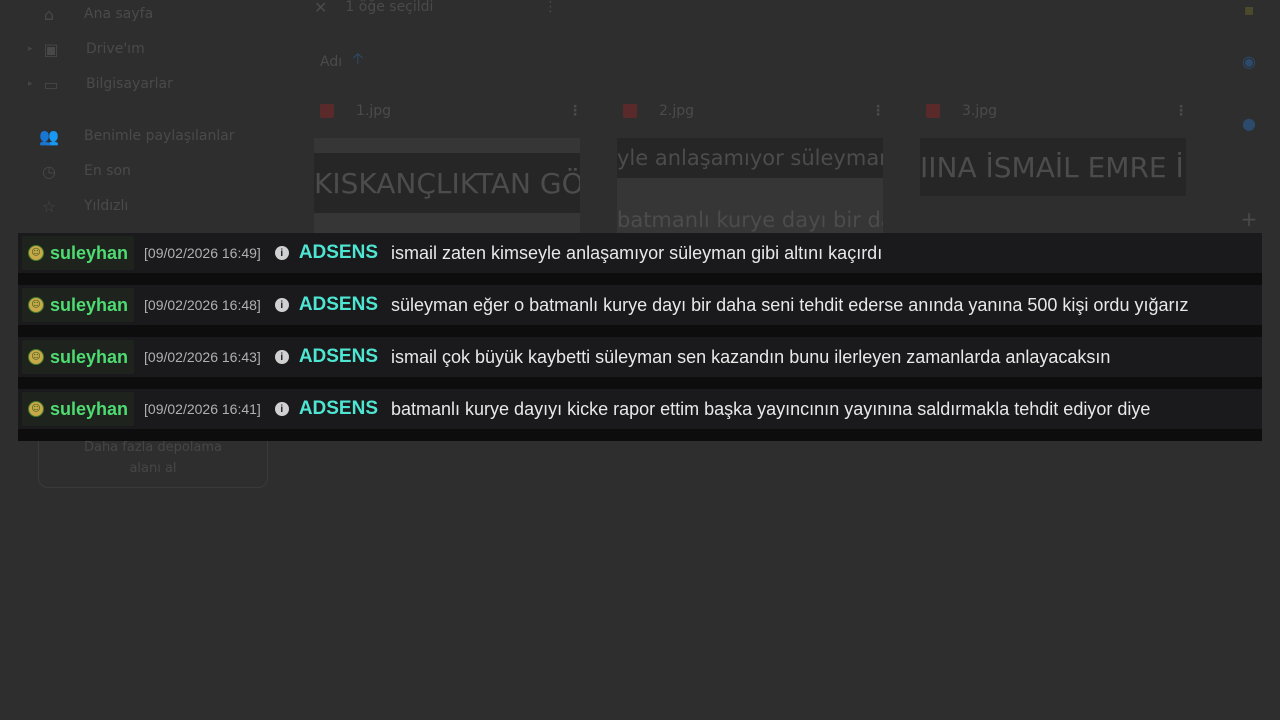  Describe the element at coordinates (49, 136) in the screenshot. I see `shared-icon: 👥` at that location.